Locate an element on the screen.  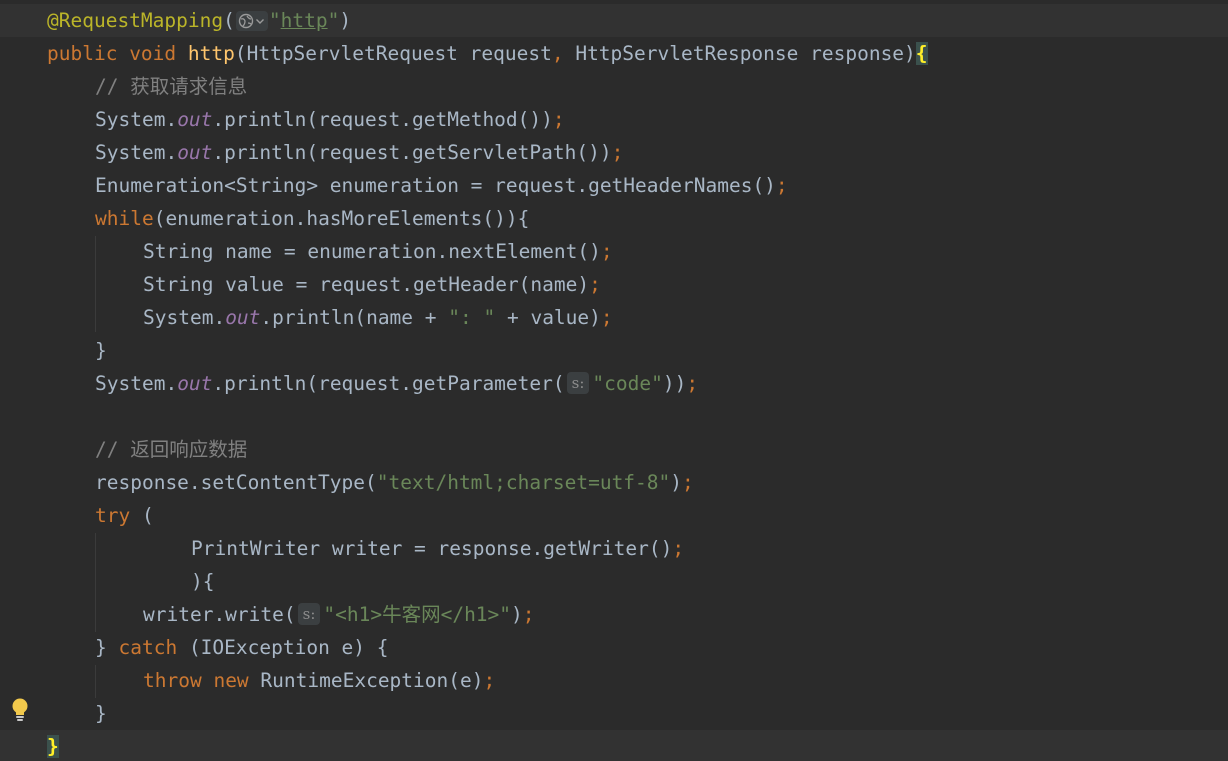
code-line: String value = request.getHeader(name); is located at coordinates (614, 284).